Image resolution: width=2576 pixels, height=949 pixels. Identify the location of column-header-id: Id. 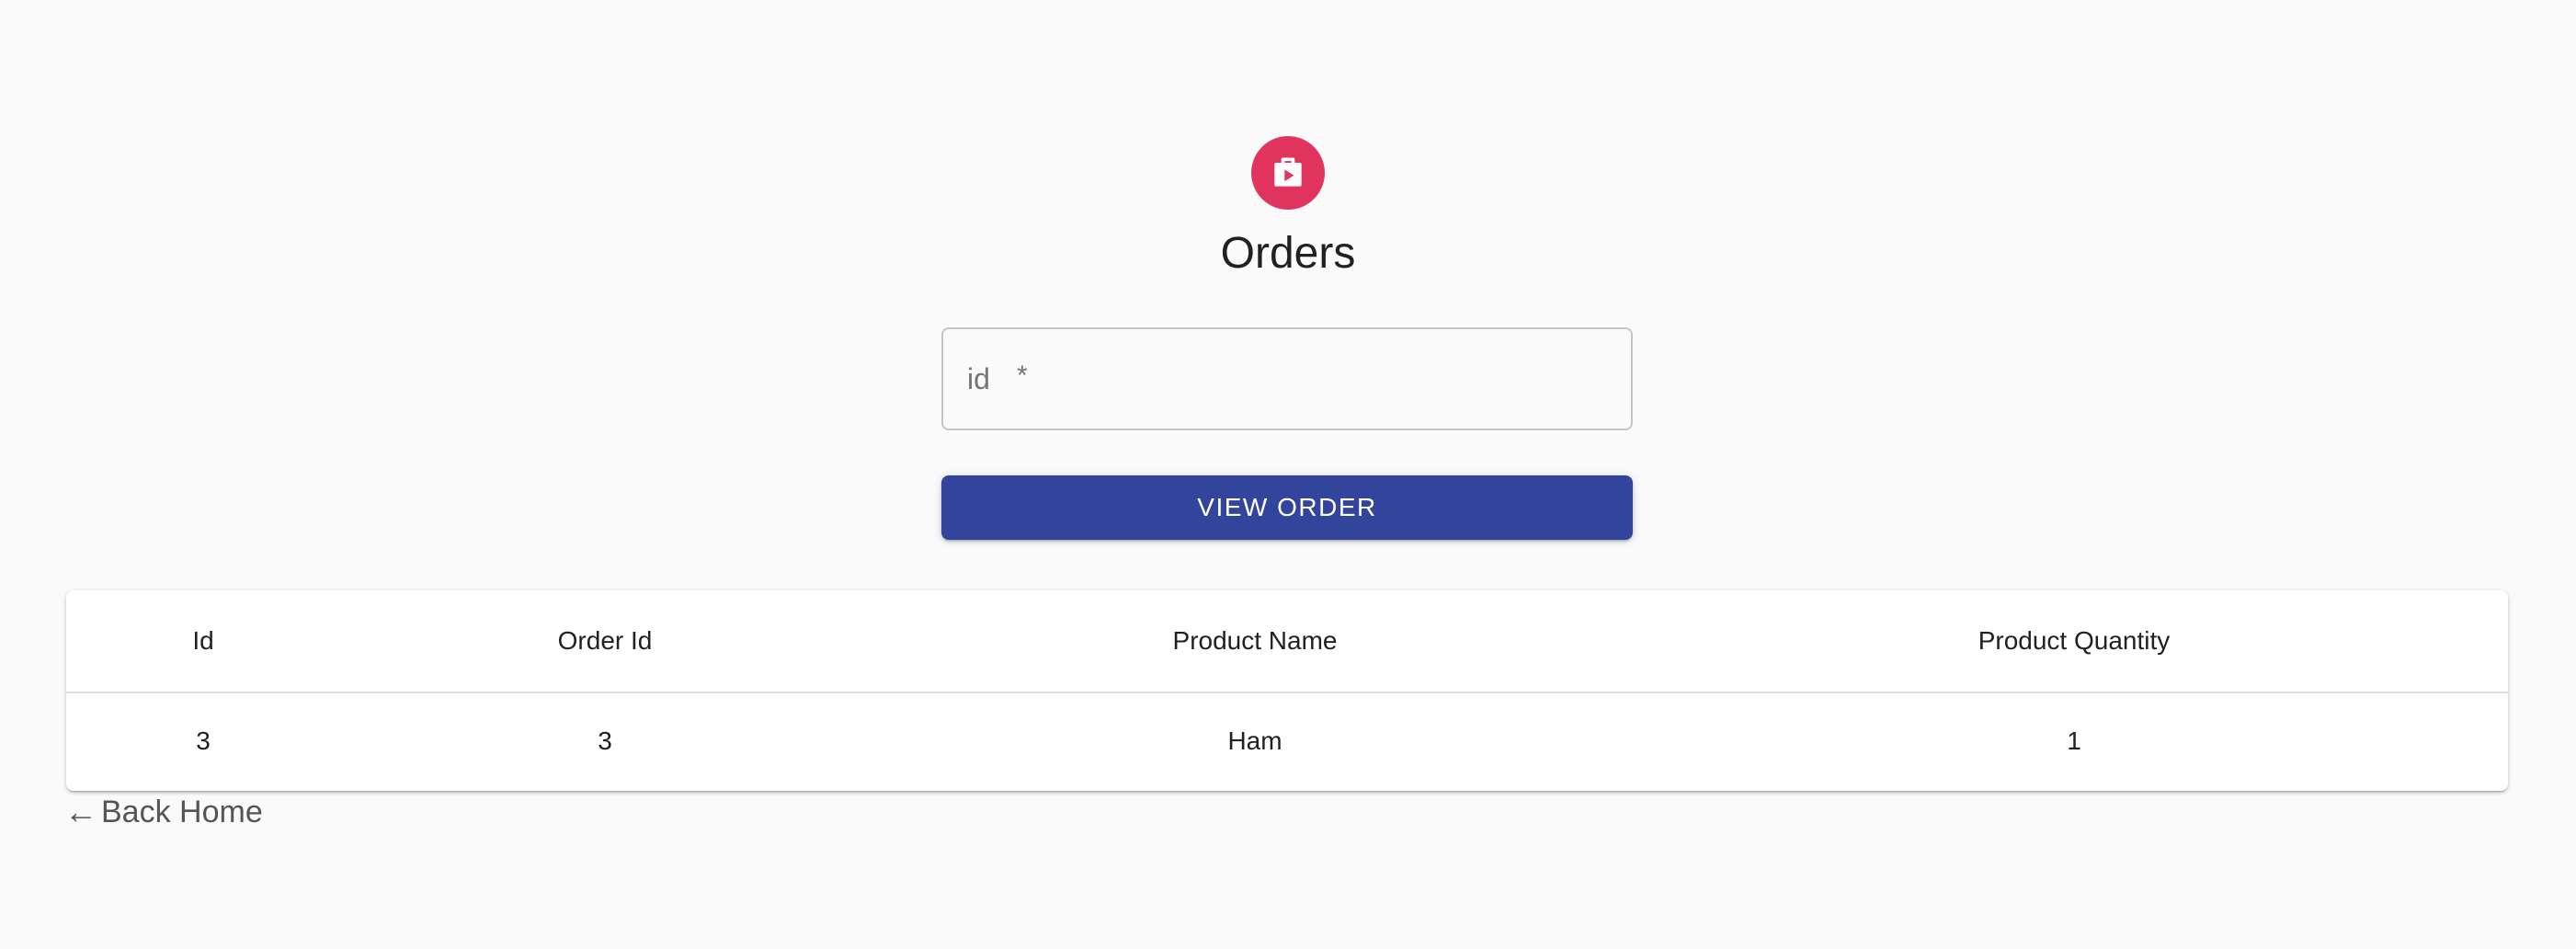
(203, 640).